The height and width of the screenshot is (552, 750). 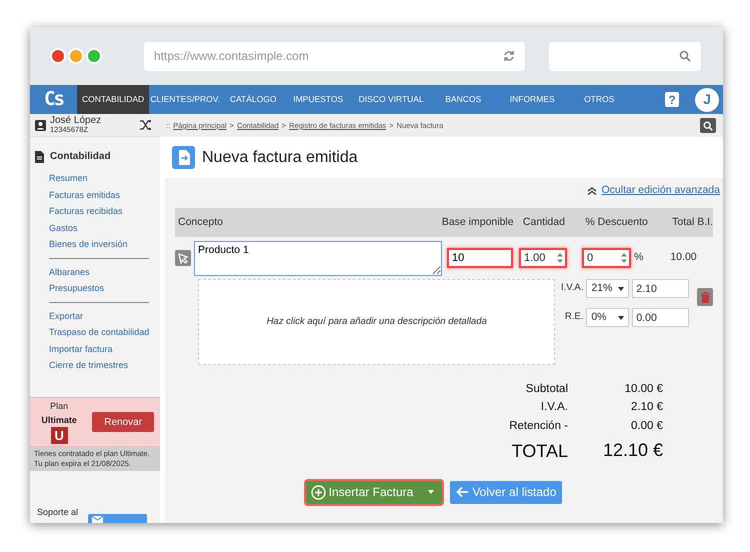 I want to click on line-total: 10.00, so click(x=683, y=258).